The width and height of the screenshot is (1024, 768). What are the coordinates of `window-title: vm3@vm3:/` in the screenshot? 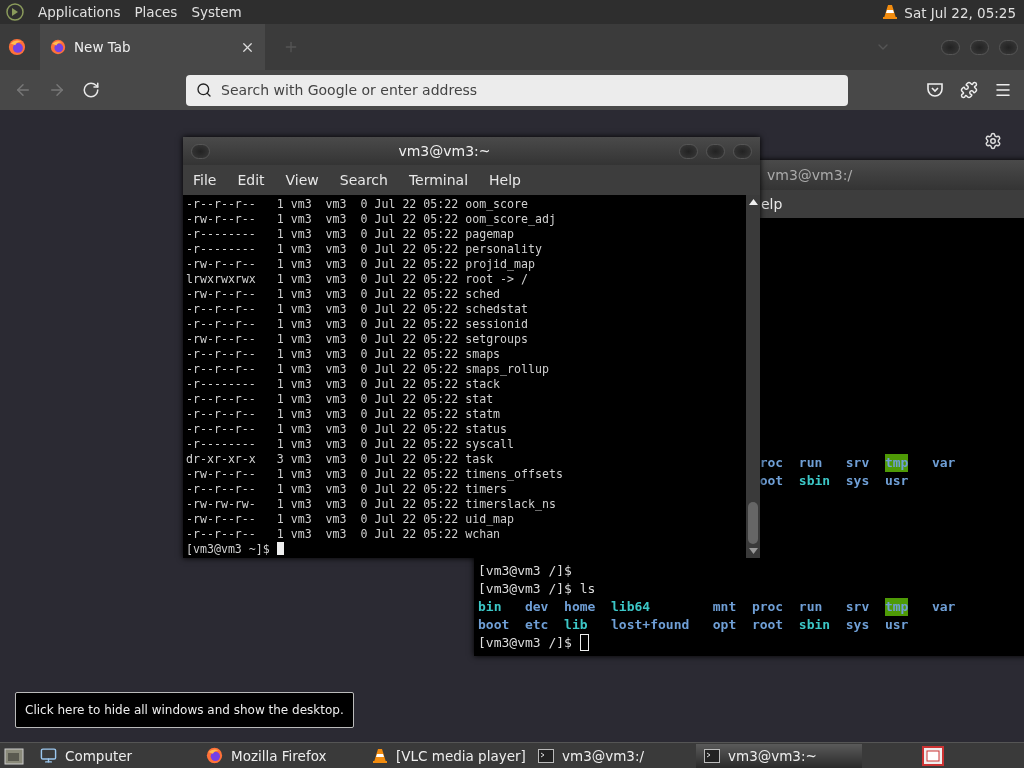 It's located at (810, 175).